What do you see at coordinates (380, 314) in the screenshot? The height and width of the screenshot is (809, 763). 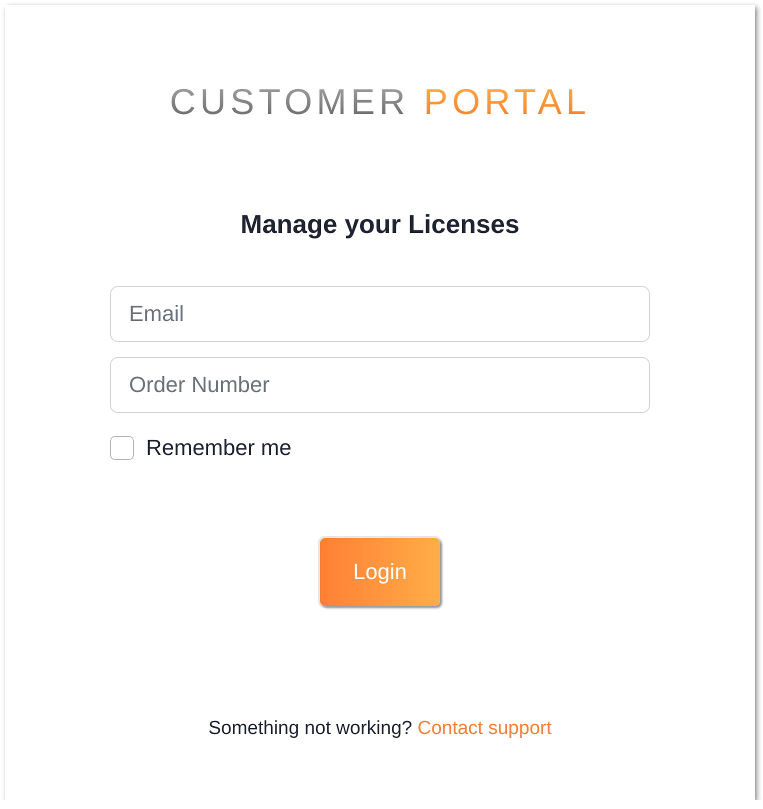 I see `input-field: Email` at bounding box center [380, 314].